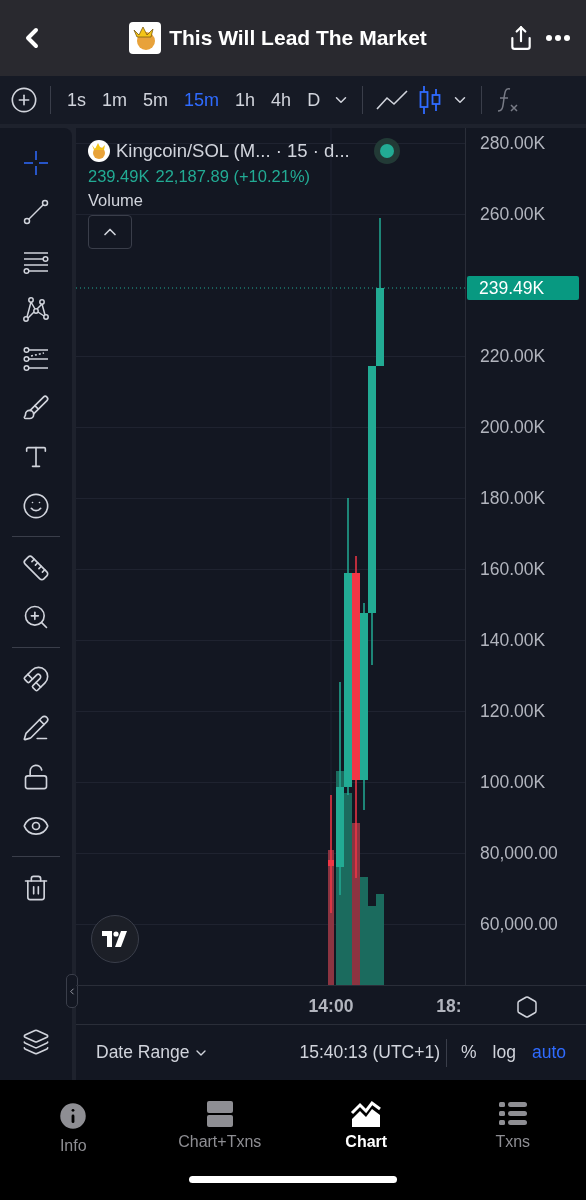 The image size is (586, 1200). Describe the element at coordinates (233, 176) in the screenshot. I see `price-change: 22,187.89 (+10.21%)` at that location.